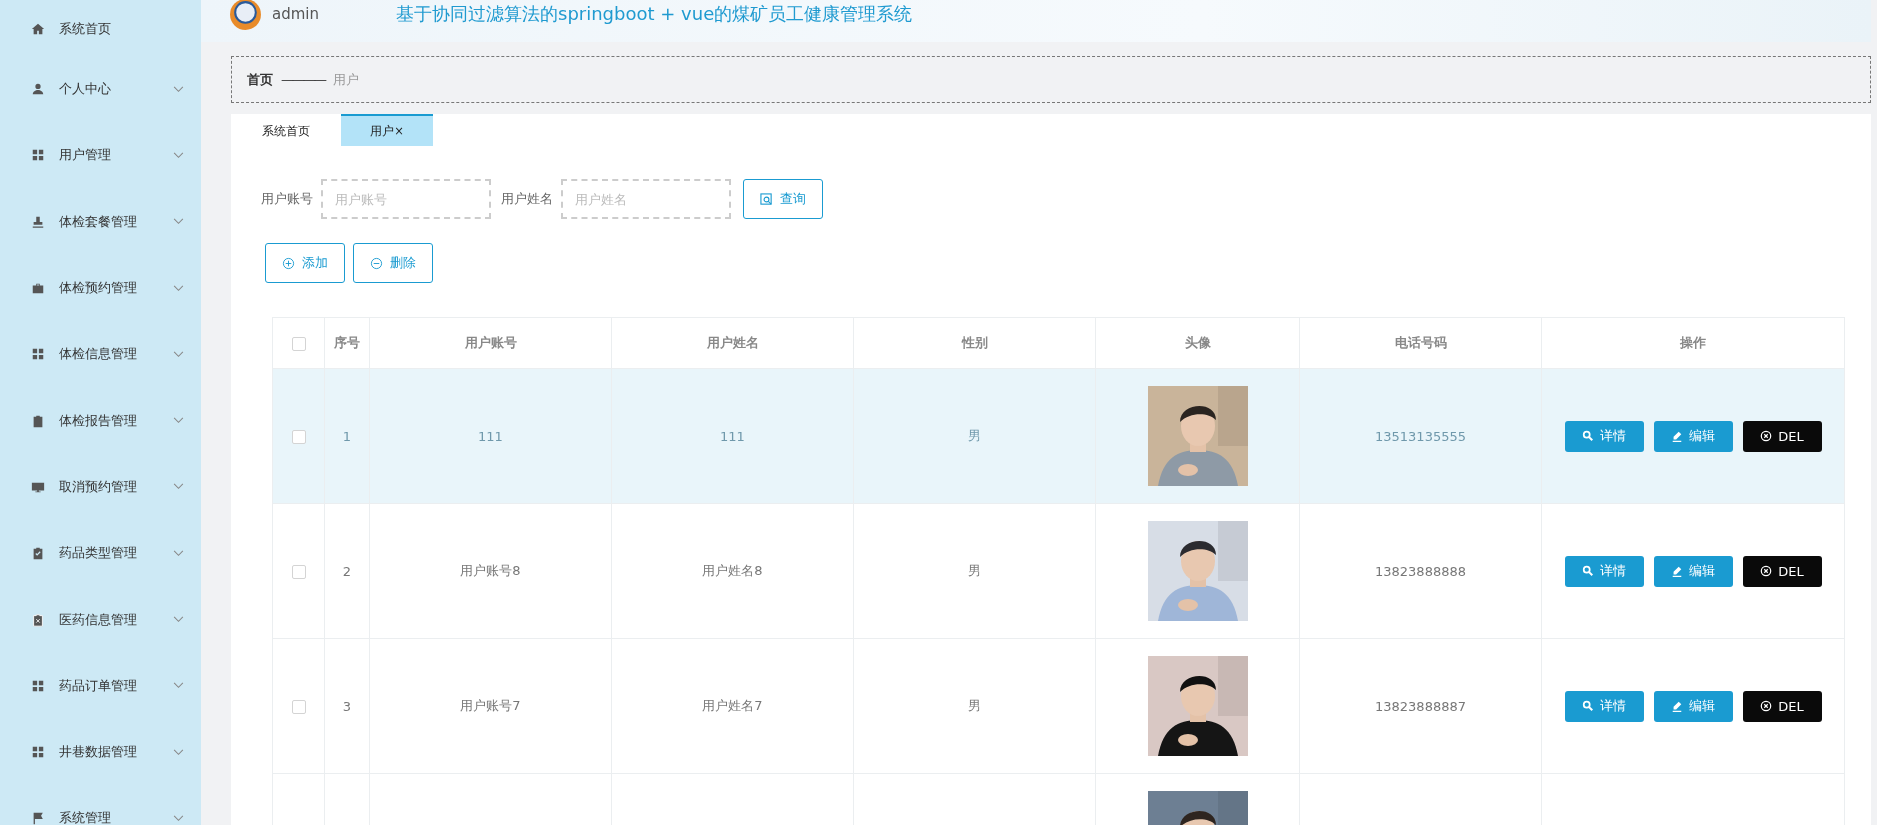  What do you see at coordinates (1058, 436) in the screenshot?
I see `table-row: 1 111 111 男 13513135555 详情 编辑 DEL` at bounding box center [1058, 436].